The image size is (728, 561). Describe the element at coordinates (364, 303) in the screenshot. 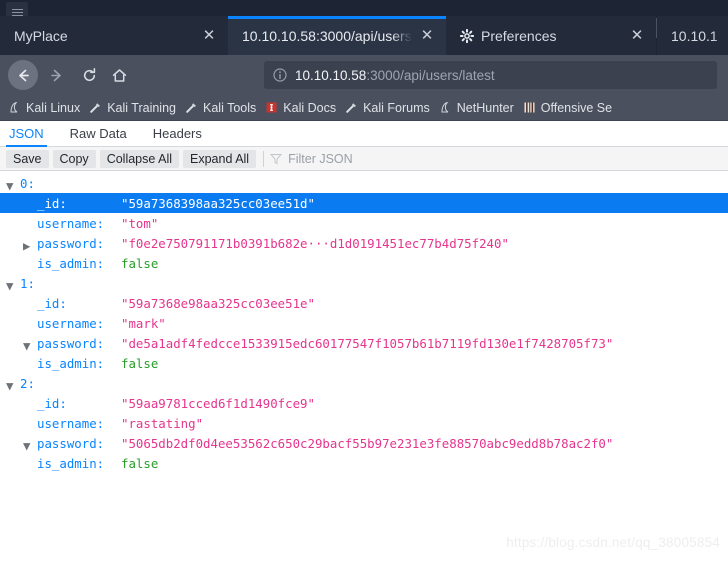

I see `json-field-row: _id: "59a7368e98aa325cc03ee51e"` at that location.